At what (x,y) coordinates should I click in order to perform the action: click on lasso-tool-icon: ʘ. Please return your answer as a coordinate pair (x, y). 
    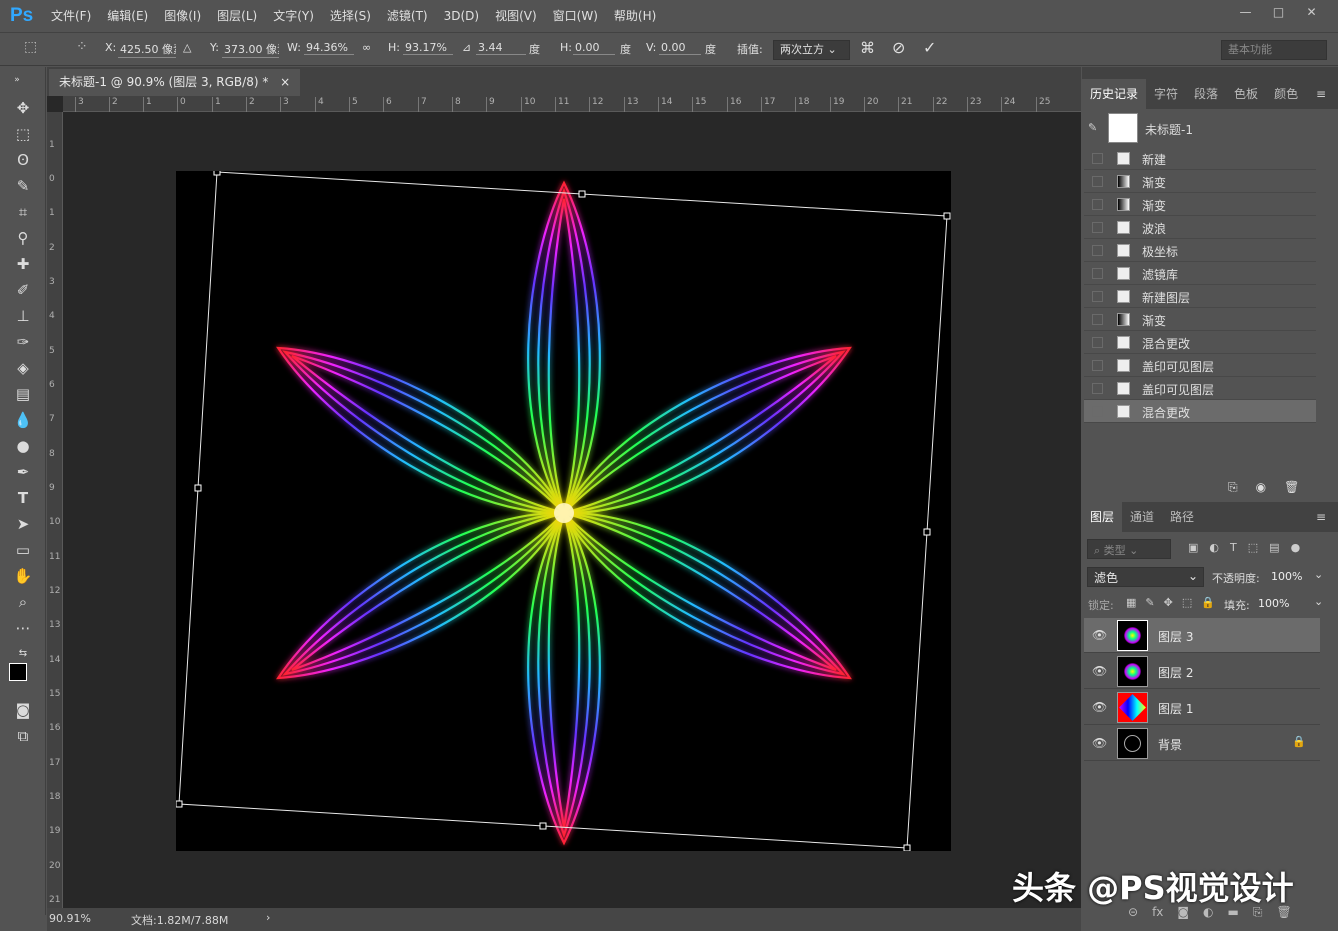
    Looking at the image, I should click on (23, 160).